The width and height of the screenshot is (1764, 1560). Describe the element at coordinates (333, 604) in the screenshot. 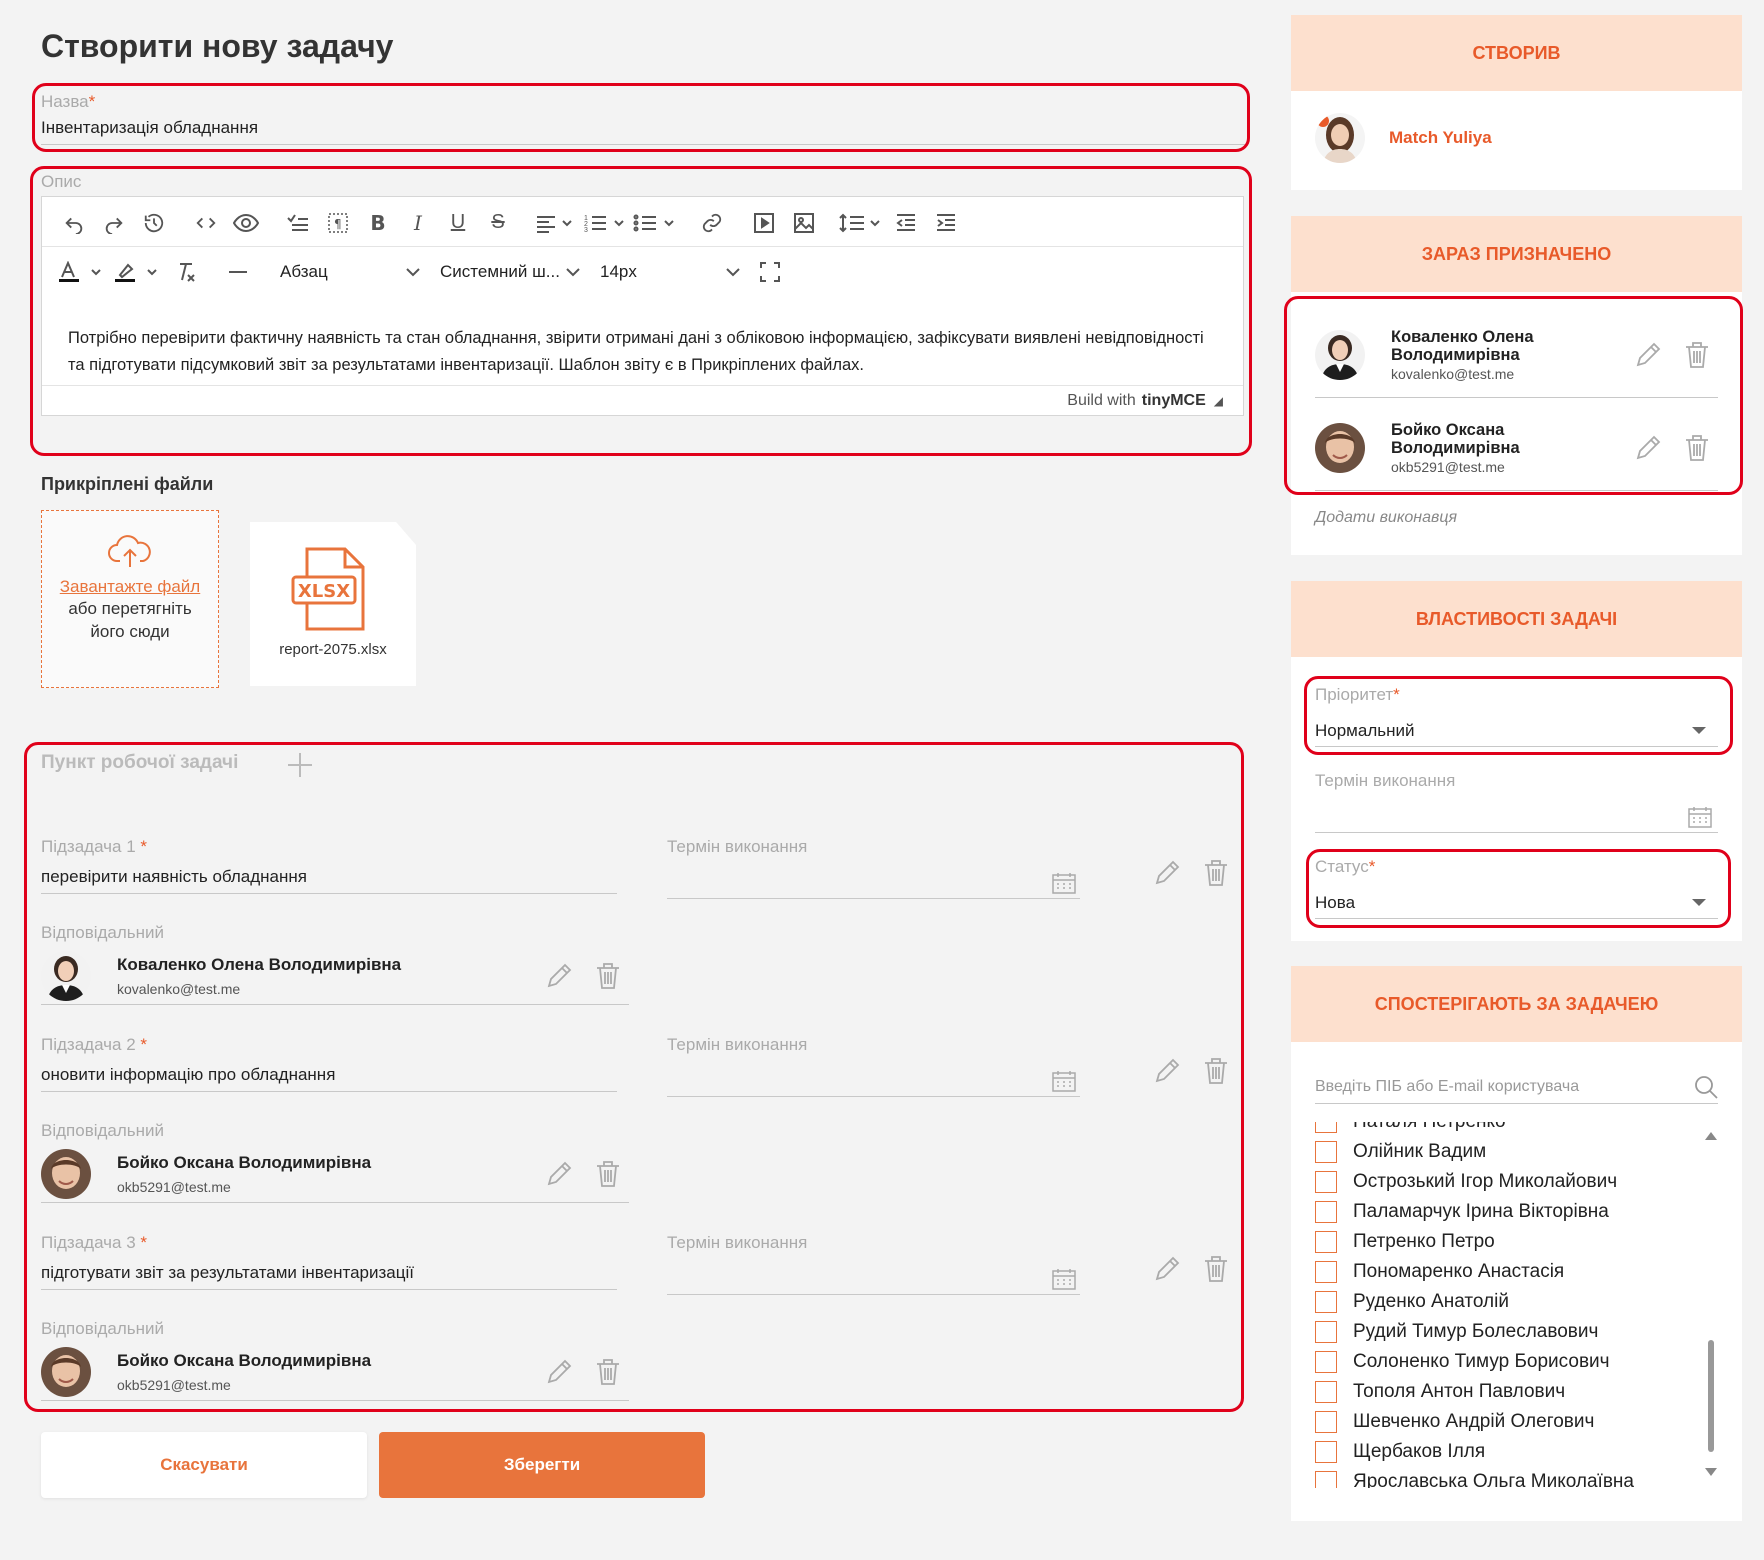

I see `attached-file-card: XLSX report-2075.xlsx` at that location.